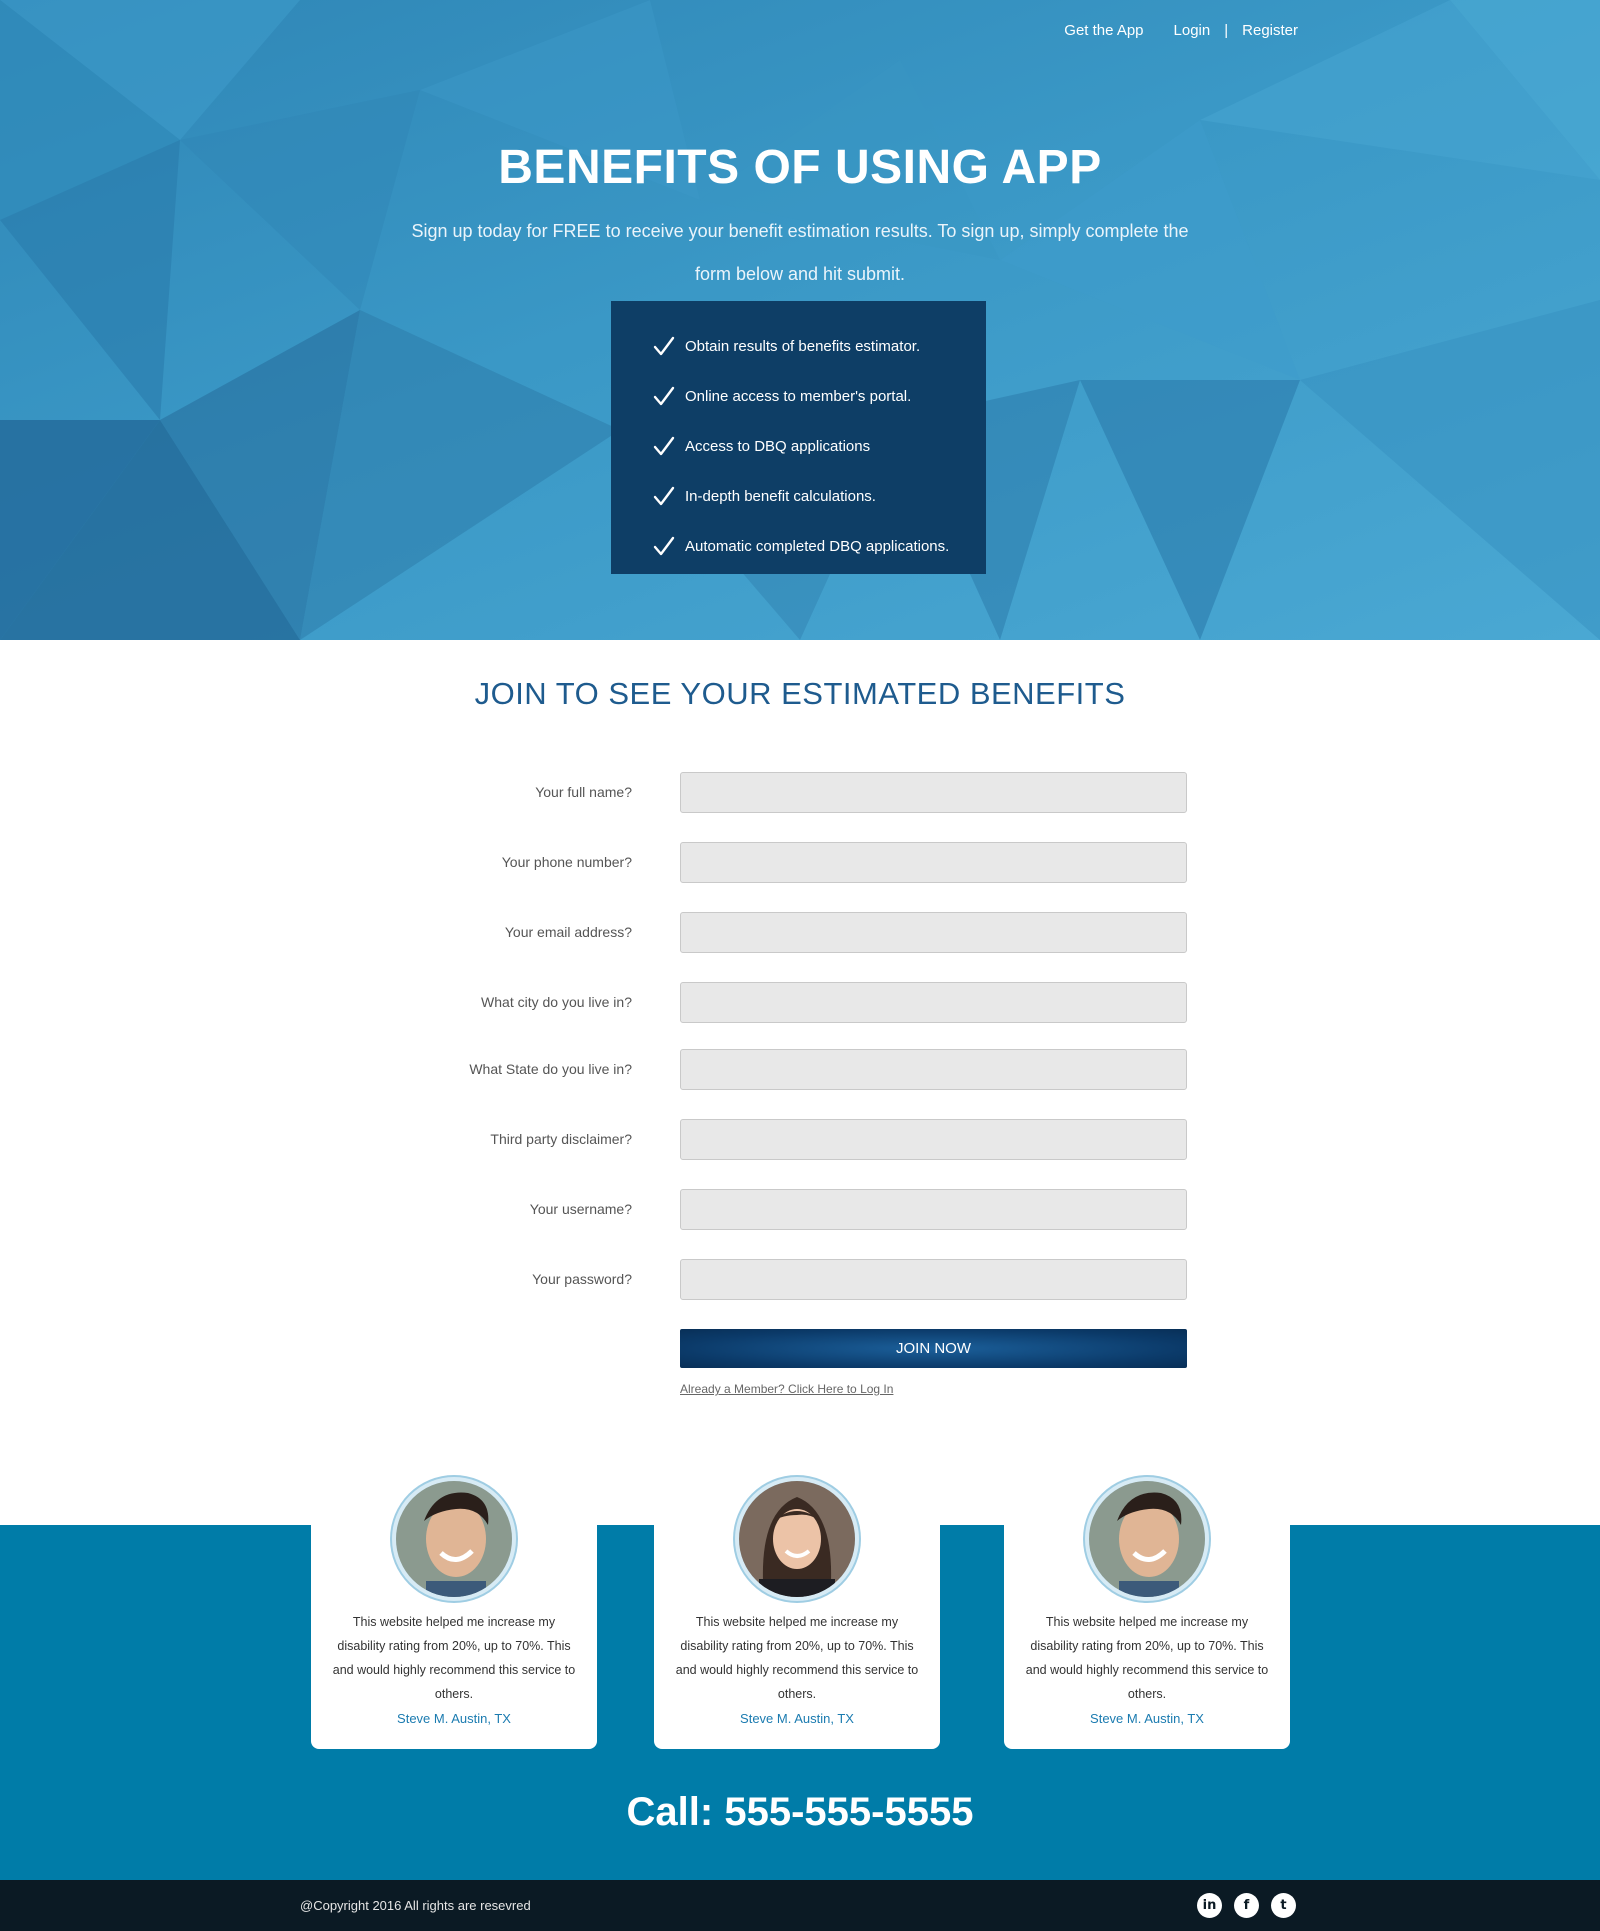  I want to click on benefit-text: In-depth benefit calculations., so click(780, 496).